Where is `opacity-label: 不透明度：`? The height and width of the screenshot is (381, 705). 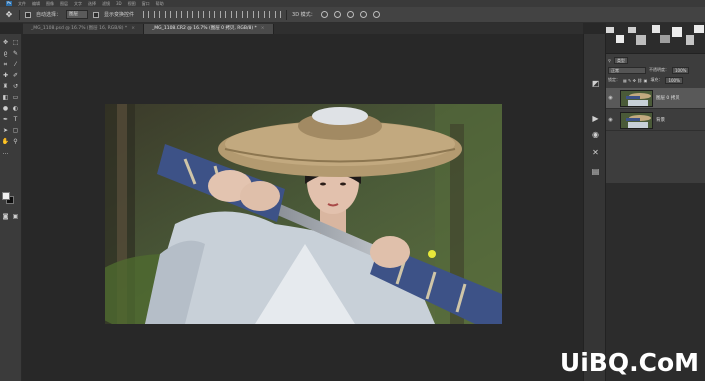
opacity-label: 不透明度： is located at coordinates (659, 69).